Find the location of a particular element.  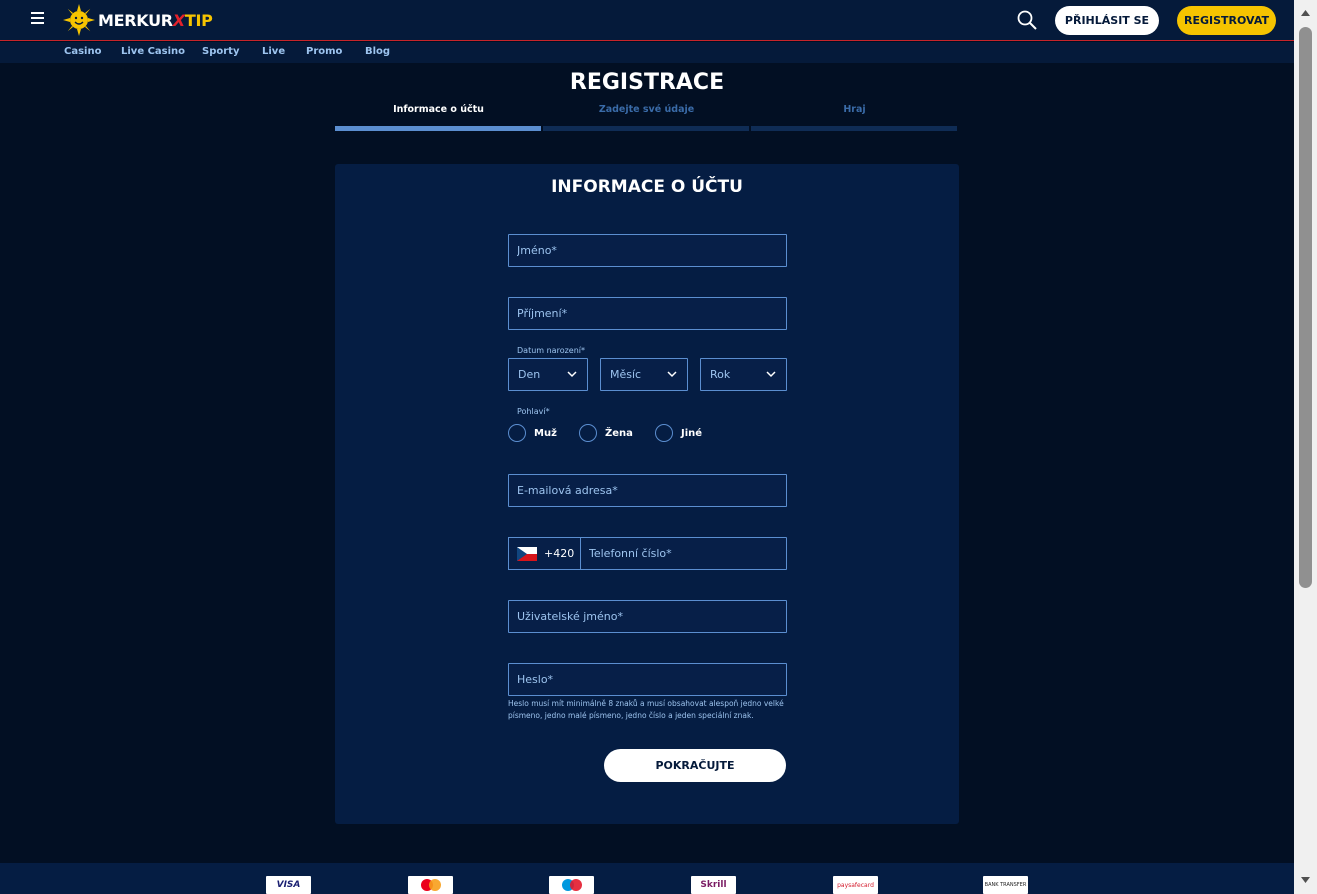

nav-item-blog: Blog is located at coordinates (377, 51).